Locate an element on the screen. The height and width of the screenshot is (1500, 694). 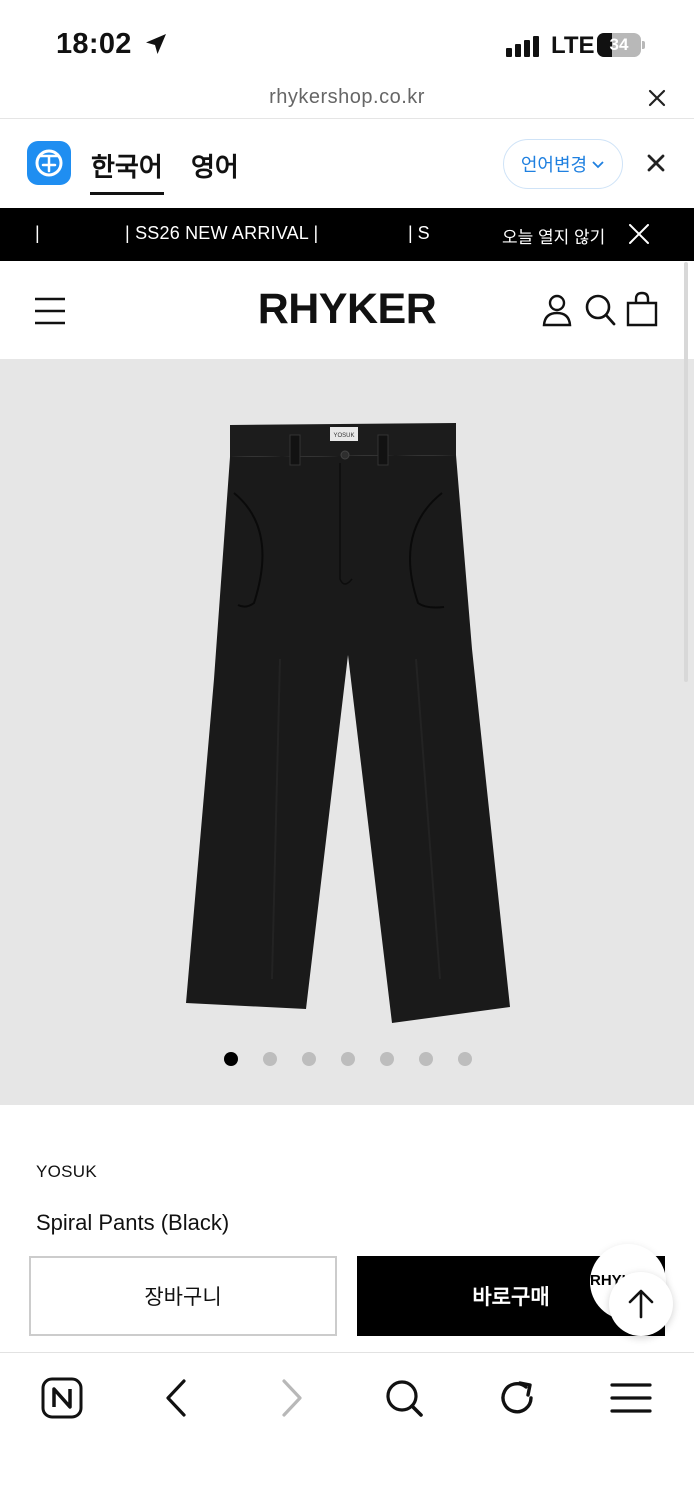
user-icon is located at coordinates (557, 310).